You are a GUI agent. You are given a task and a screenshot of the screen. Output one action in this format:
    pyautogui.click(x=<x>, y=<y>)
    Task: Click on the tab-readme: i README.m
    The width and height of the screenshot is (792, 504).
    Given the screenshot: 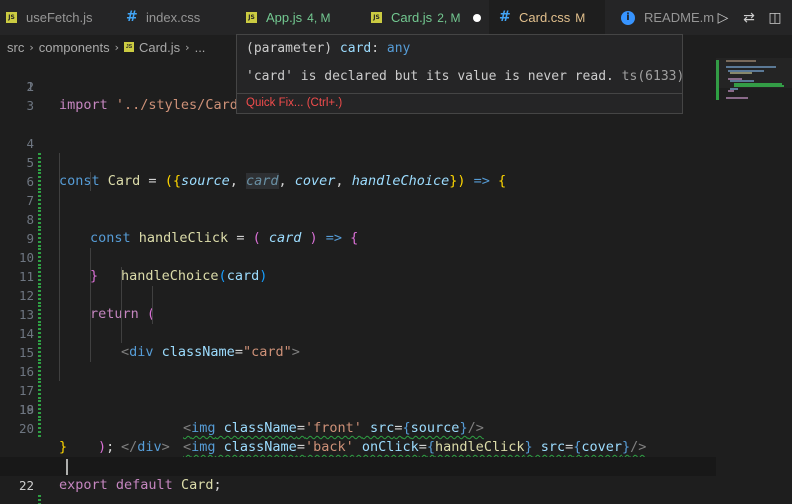 What is the action you would take?
    pyautogui.click(x=667, y=17)
    